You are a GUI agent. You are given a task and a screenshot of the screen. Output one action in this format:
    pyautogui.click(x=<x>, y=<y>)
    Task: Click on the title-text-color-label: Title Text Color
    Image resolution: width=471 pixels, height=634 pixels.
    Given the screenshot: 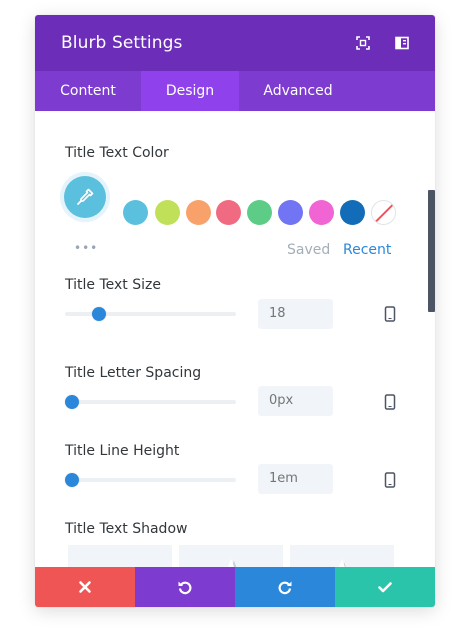 What is the action you would take?
    pyautogui.click(x=117, y=153)
    